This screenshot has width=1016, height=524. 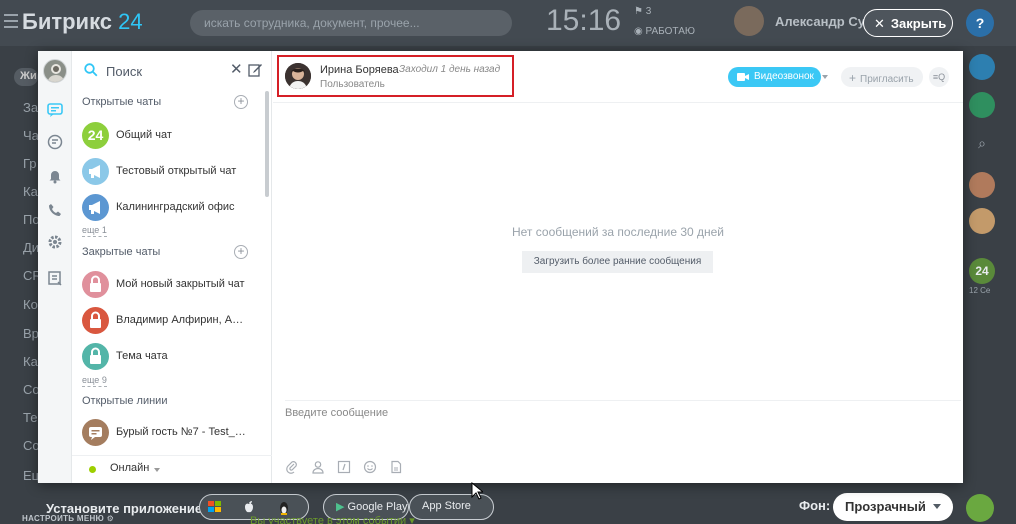 What do you see at coordinates (617, 262) in the screenshot?
I see `load-earlier-button: Загрузить более ранние сообщения` at bounding box center [617, 262].